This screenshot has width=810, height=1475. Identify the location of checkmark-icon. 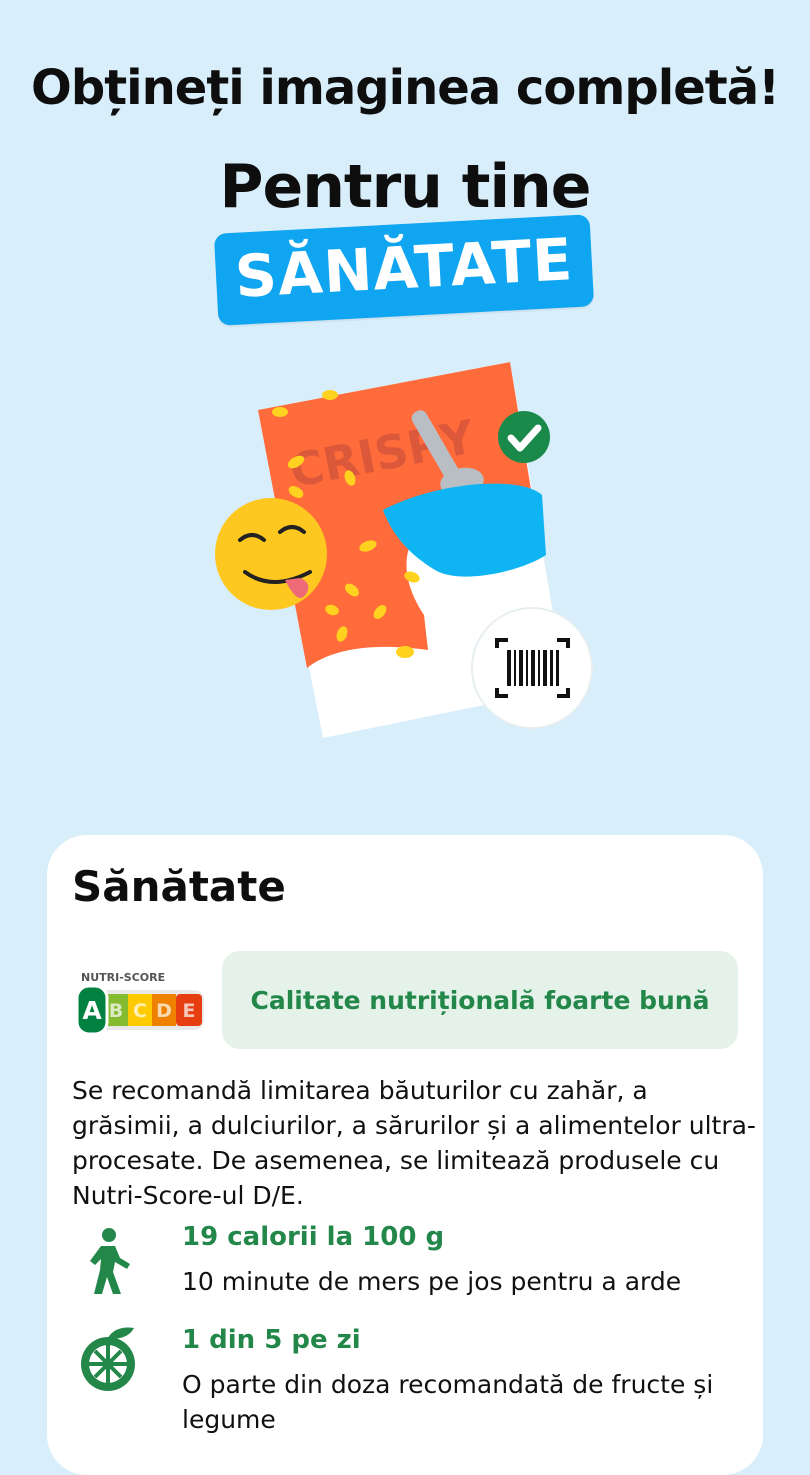
(524, 437).